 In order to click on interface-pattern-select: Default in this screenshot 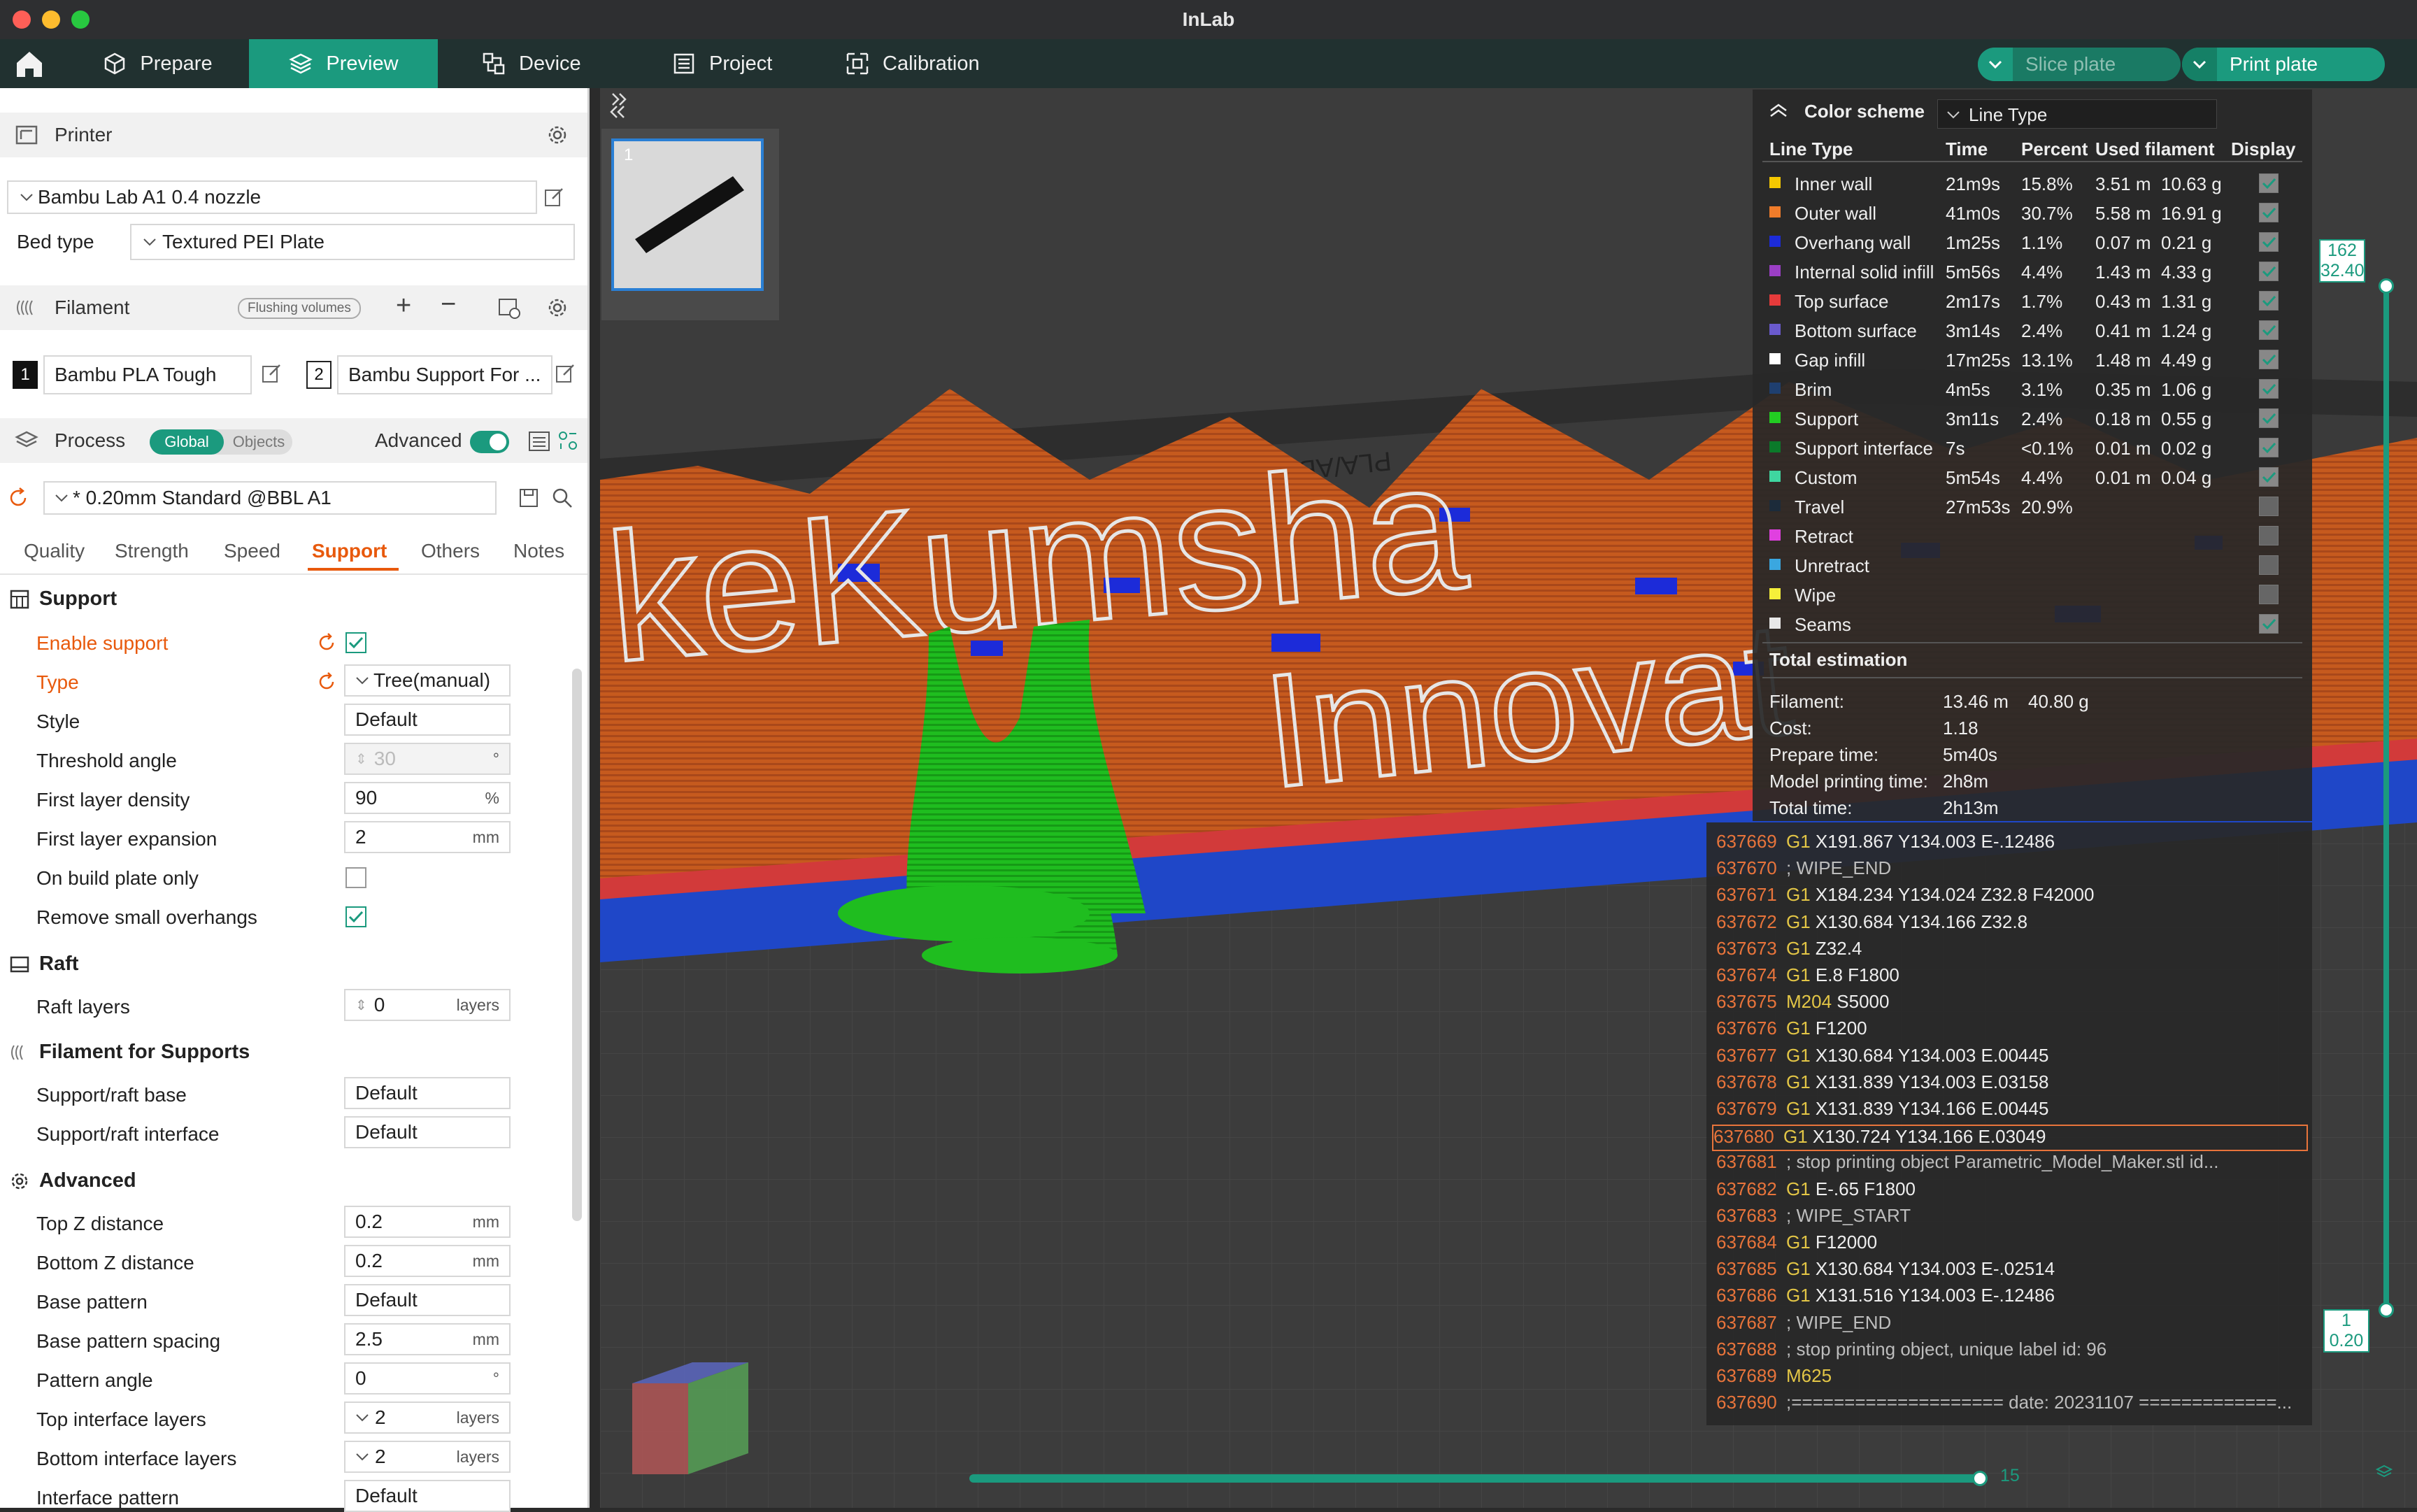, I will do `click(427, 1496)`.